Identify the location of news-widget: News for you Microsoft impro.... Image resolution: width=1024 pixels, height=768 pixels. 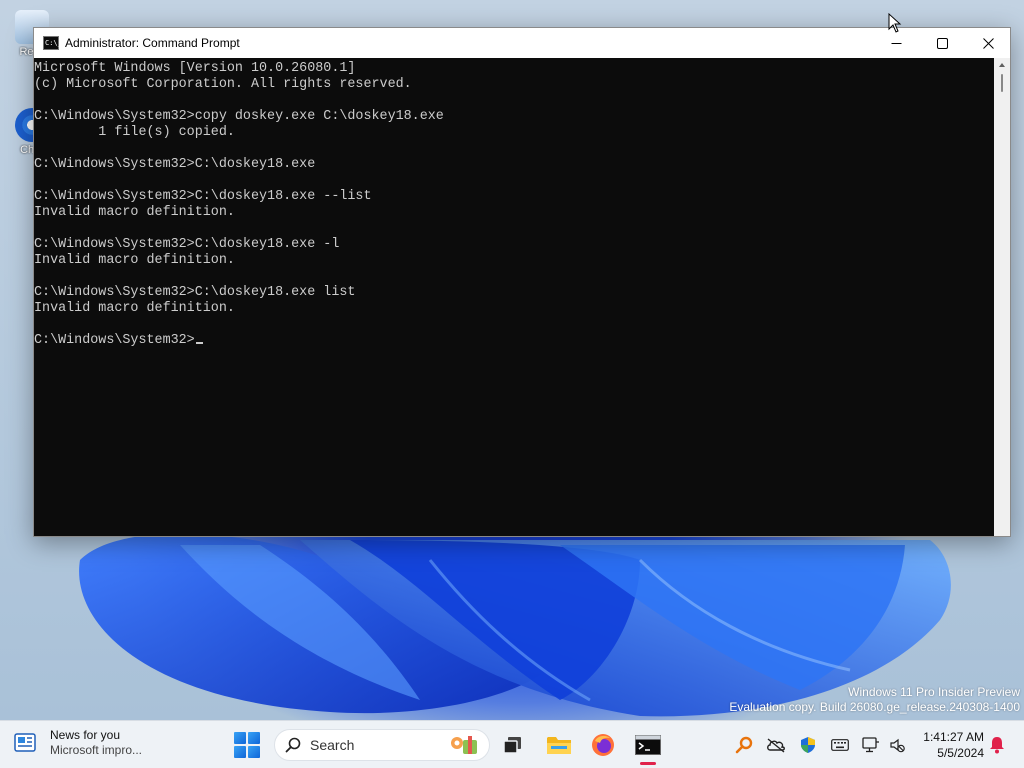
(78, 743).